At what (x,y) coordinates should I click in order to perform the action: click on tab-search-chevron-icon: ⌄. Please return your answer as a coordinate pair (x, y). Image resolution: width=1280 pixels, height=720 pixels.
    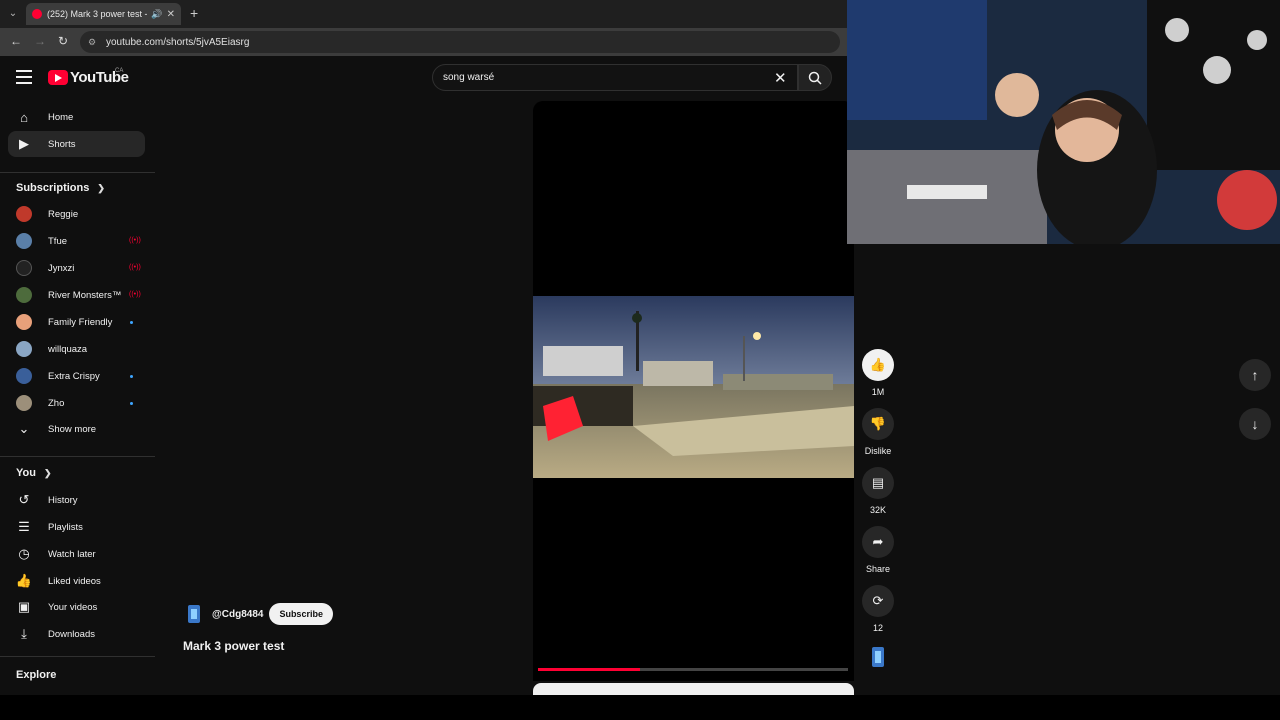
    Looking at the image, I should click on (13, 14).